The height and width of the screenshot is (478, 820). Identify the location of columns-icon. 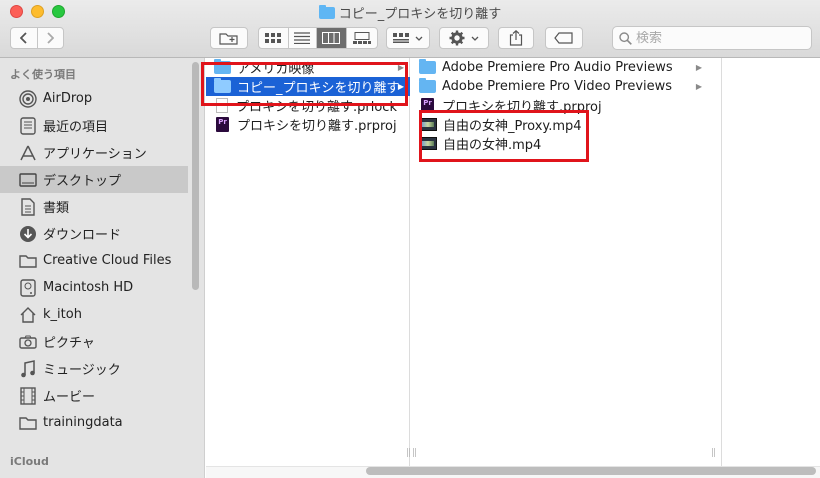
(331, 38).